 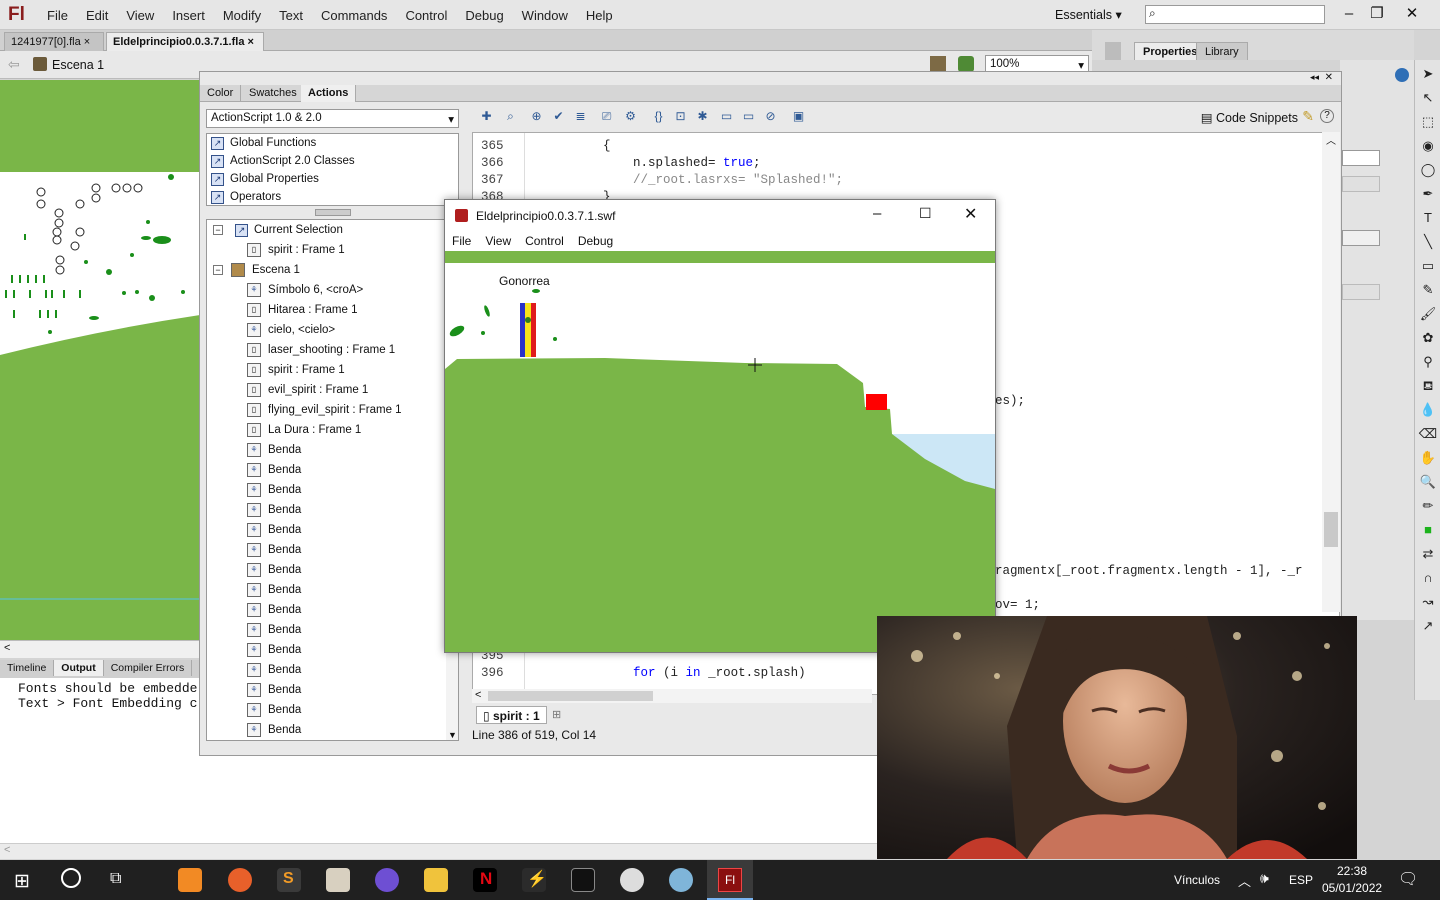 I want to click on menu-help: Help, so click(x=599, y=15).